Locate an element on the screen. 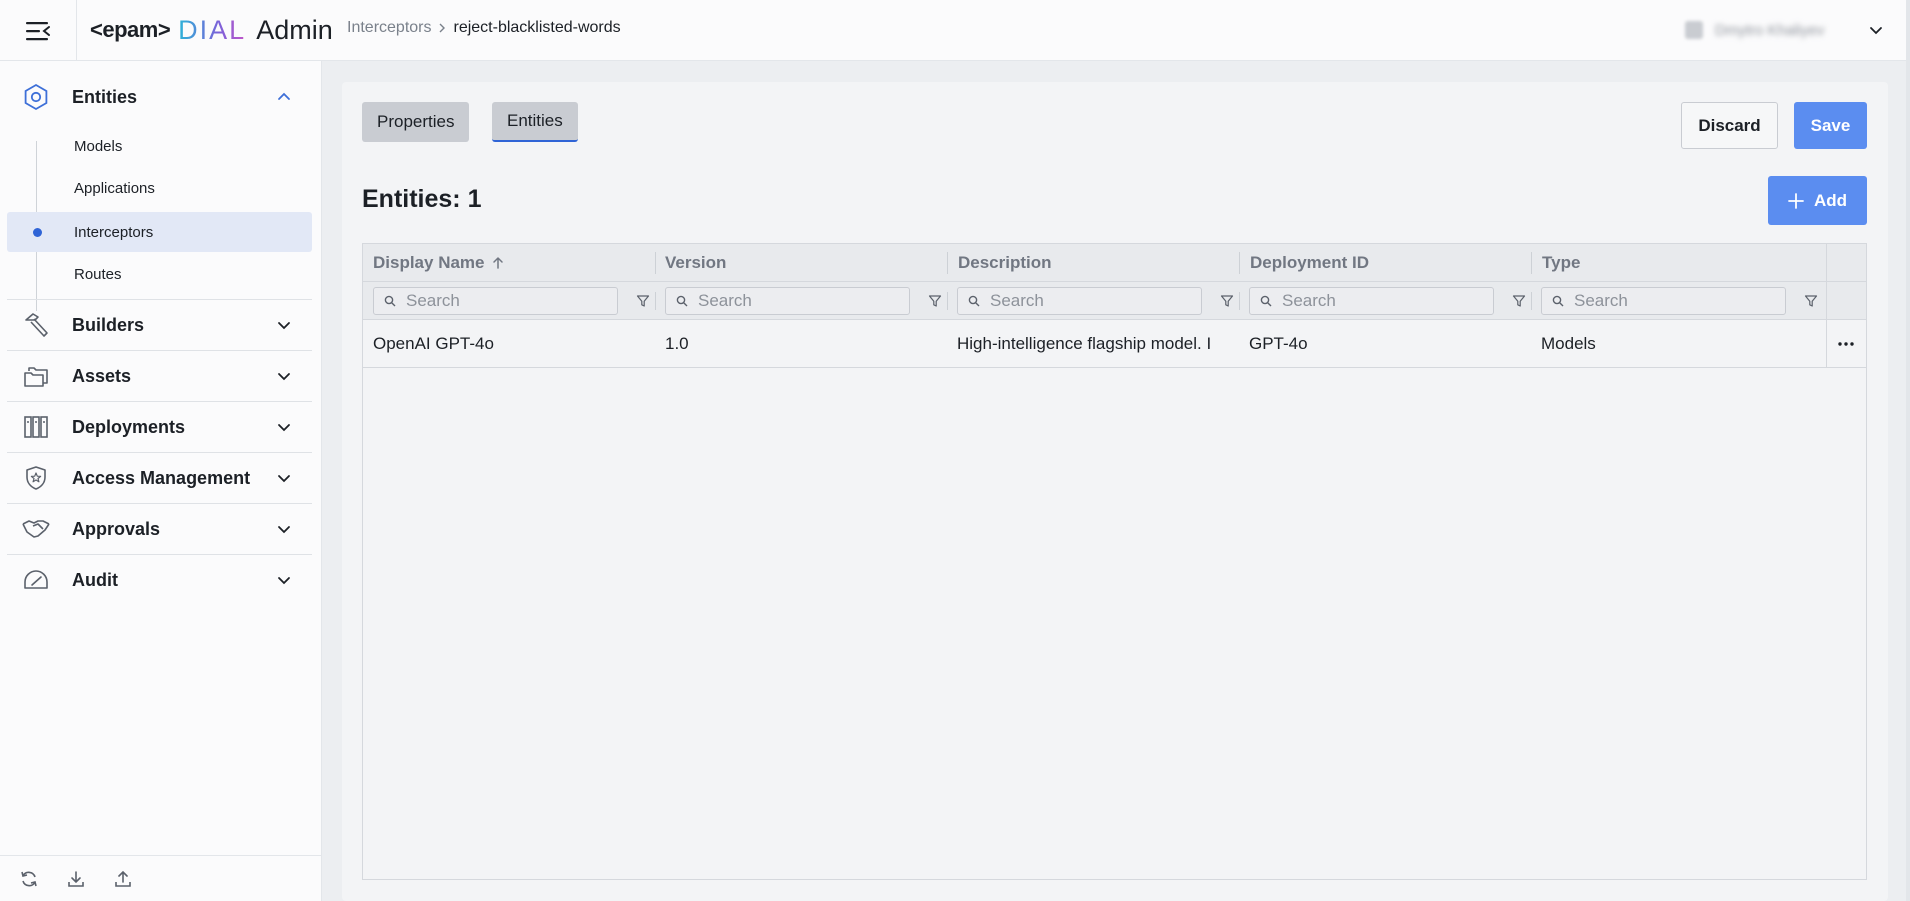 The image size is (1910, 901). add-button-label: Add is located at coordinates (1830, 200).